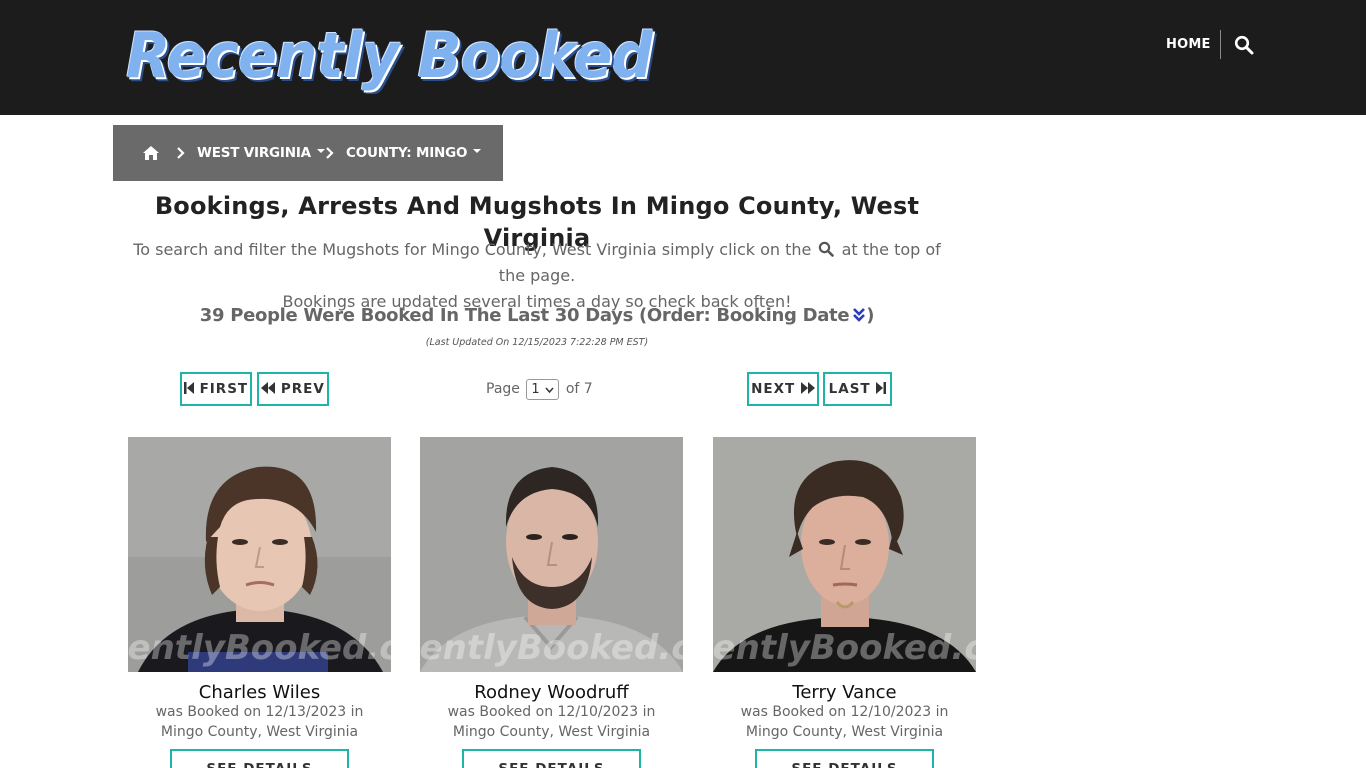  Describe the element at coordinates (224, 389) in the screenshot. I see `first-page-label: FIRST` at that location.